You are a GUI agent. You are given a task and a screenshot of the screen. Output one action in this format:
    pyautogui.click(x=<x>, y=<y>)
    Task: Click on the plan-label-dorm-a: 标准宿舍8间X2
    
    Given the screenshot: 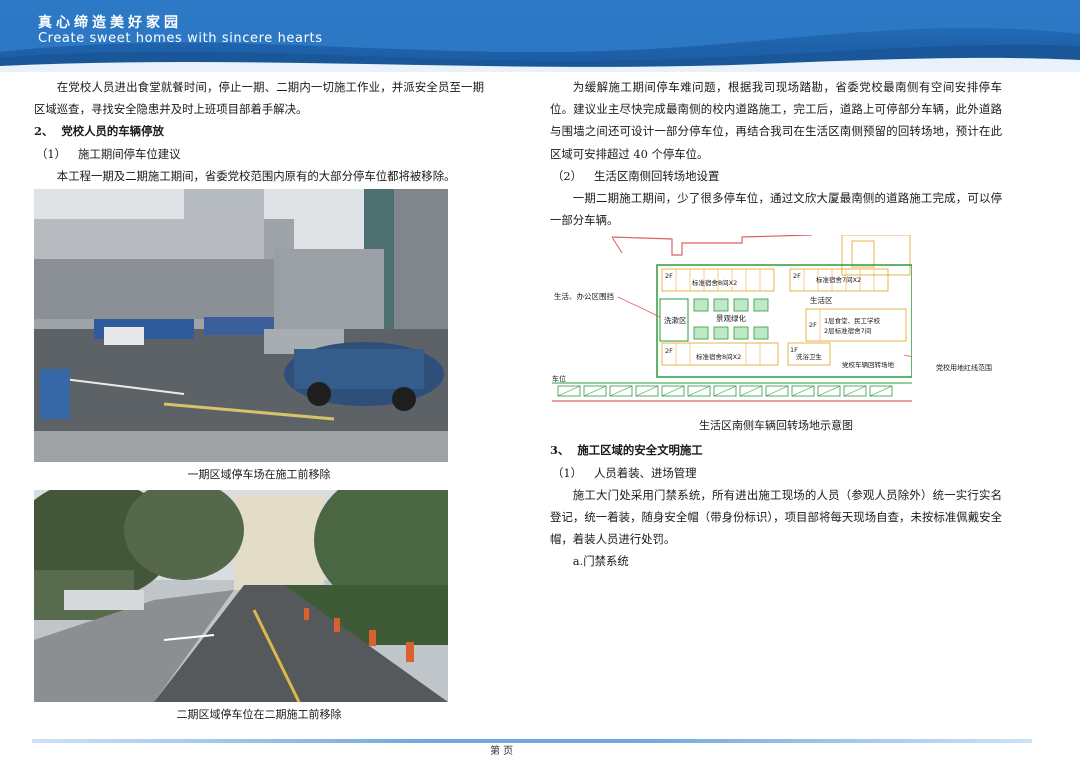 What is the action you would take?
    pyautogui.click(x=714, y=282)
    